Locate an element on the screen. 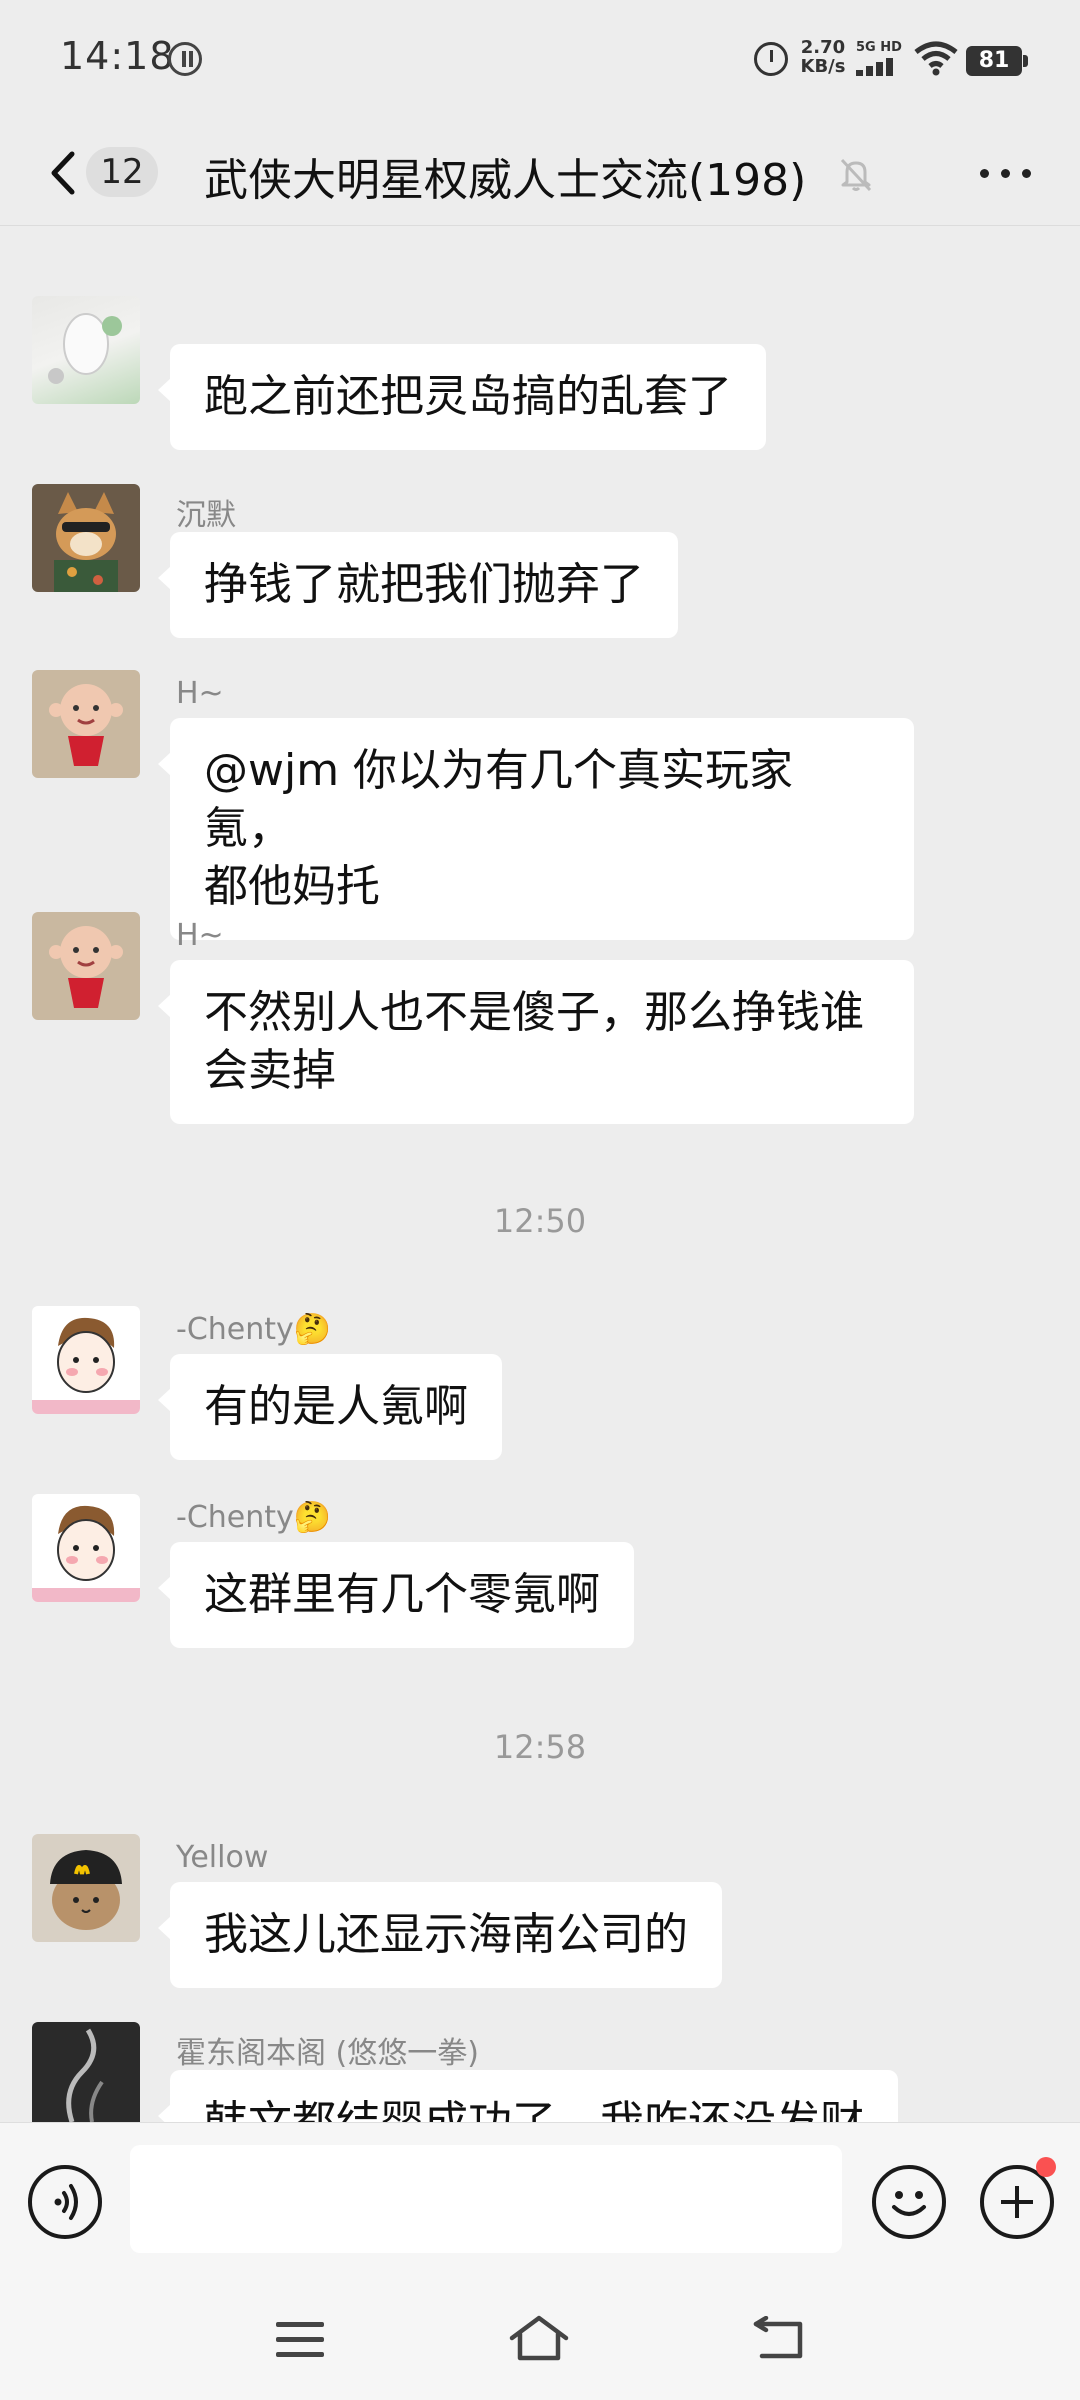 The height and width of the screenshot is (2400, 1080). chat-title: 武侠大明星权威人士交流(198) is located at coordinates (505, 180).